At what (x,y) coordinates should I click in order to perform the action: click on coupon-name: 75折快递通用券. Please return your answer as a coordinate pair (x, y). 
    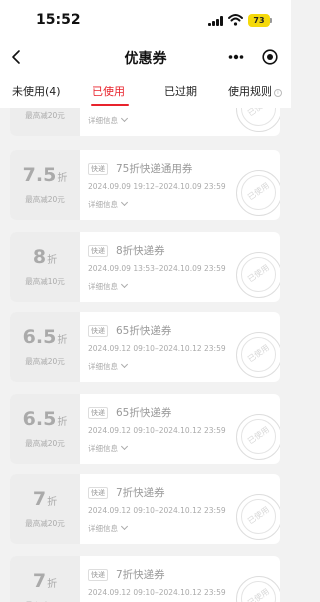
    Looking at the image, I should click on (154, 169).